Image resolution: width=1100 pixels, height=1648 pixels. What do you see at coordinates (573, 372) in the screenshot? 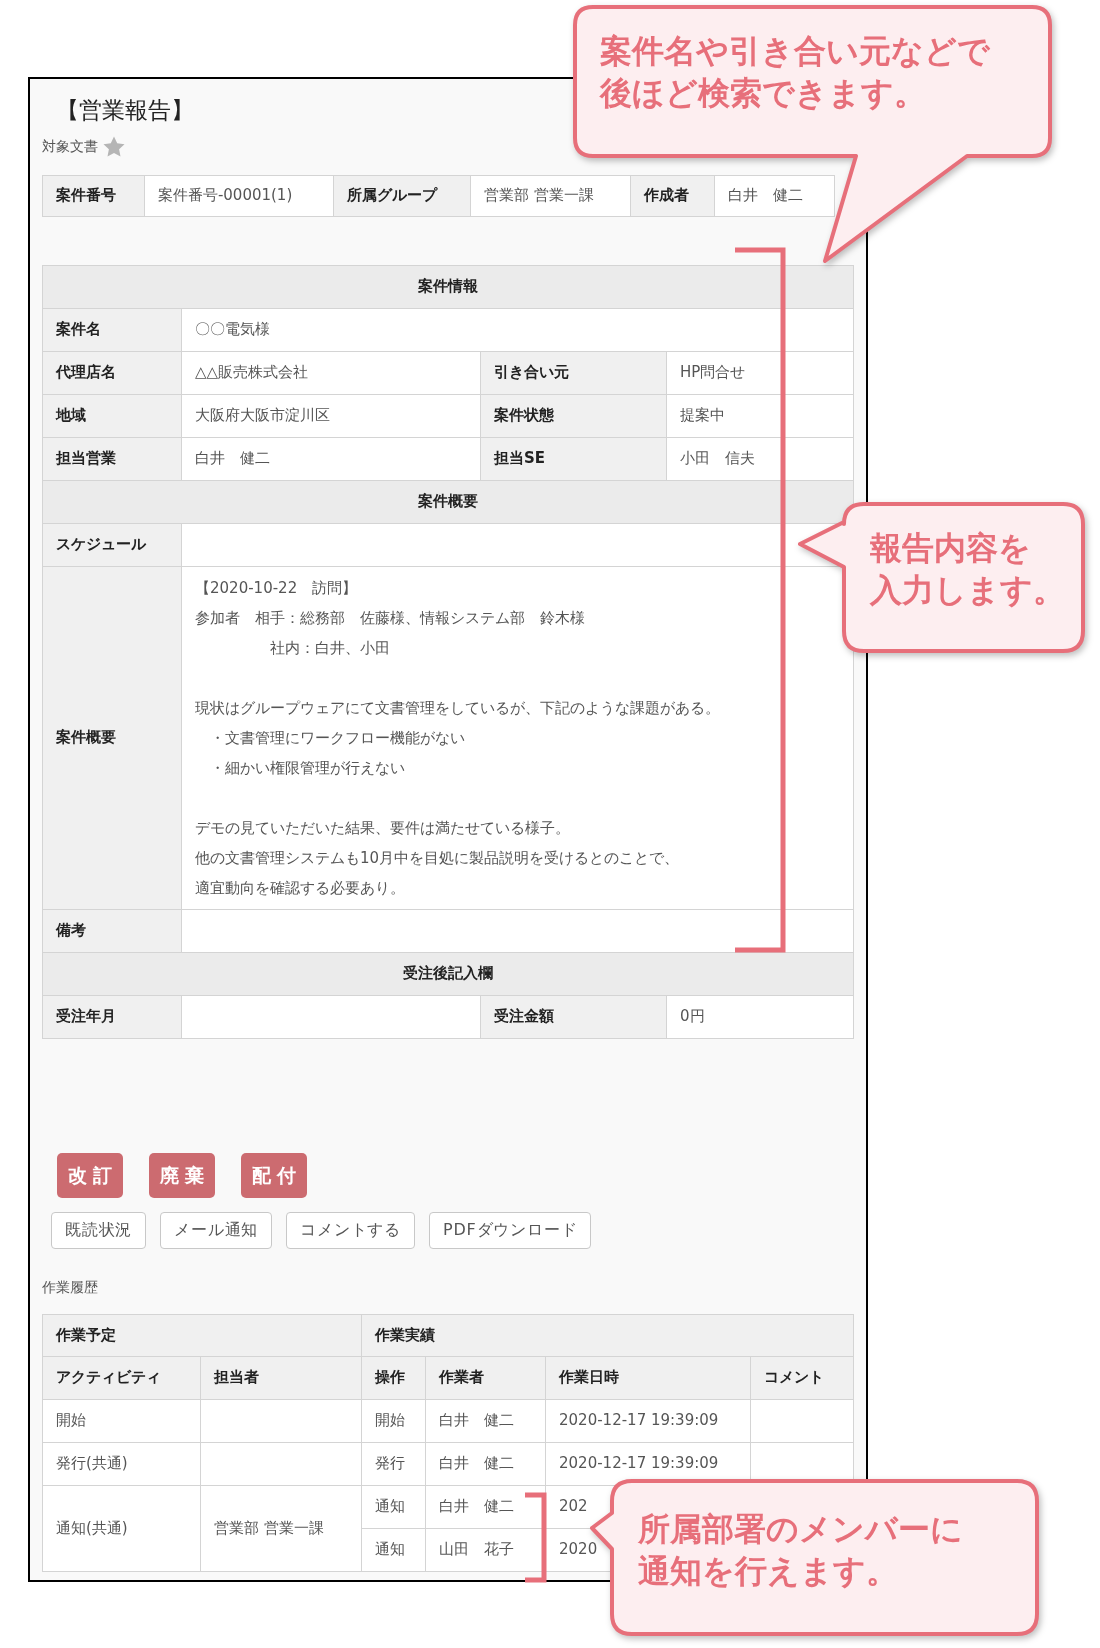
I see `field-label: 引き合い元` at bounding box center [573, 372].